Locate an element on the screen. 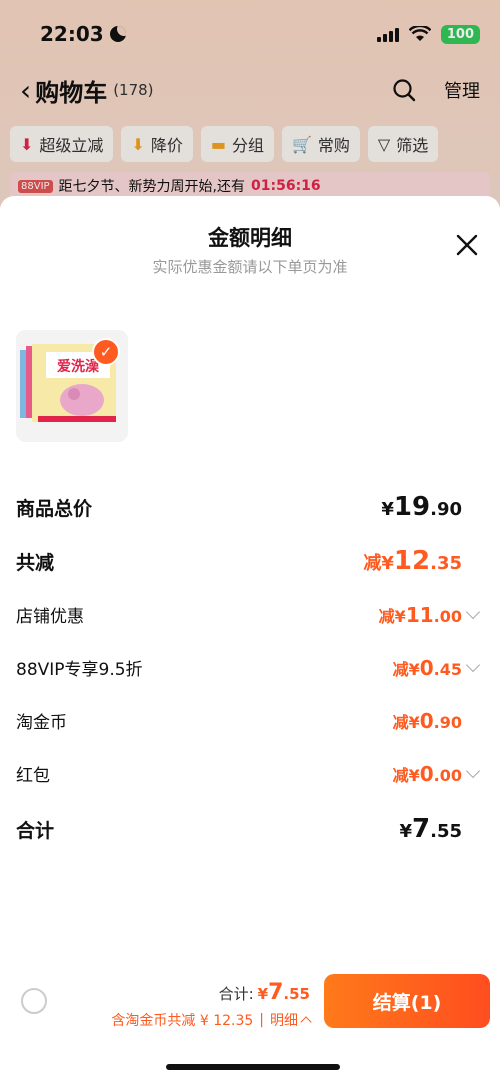  checkout-bar: 合计: ¥7.55 含淘金币共减 ¥ 12.35 | 明细 结算(1) is located at coordinates (250, 1002).